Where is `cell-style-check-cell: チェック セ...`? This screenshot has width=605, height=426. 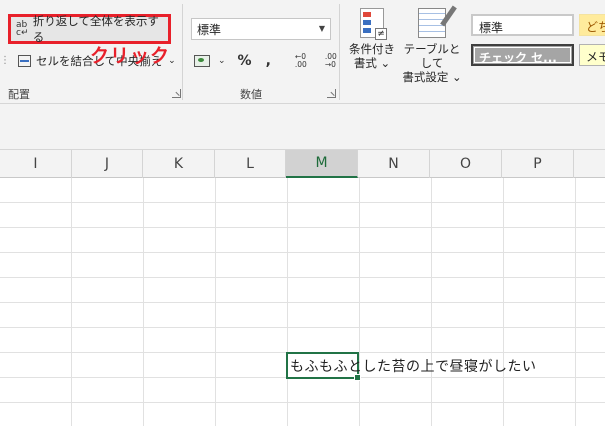 cell-style-check-cell: チェック セ... is located at coordinates (522, 55).